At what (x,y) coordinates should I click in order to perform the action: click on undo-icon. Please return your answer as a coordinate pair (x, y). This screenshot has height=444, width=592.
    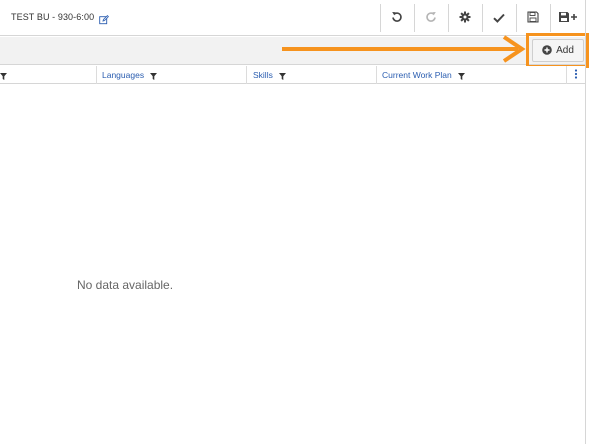
    Looking at the image, I should click on (397, 19).